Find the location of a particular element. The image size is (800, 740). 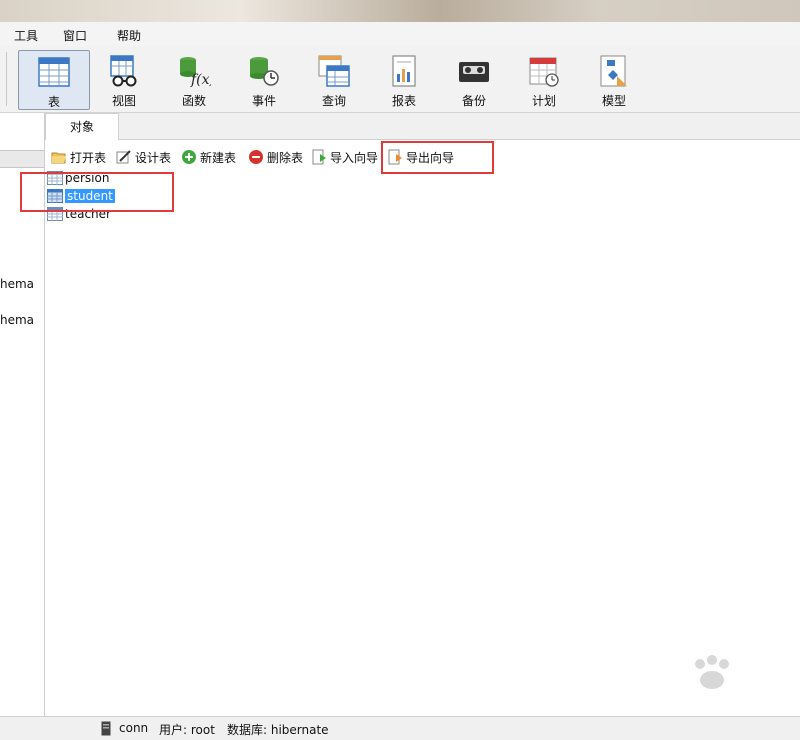

open-table-label: 打开表 is located at coordinates (88, 157).